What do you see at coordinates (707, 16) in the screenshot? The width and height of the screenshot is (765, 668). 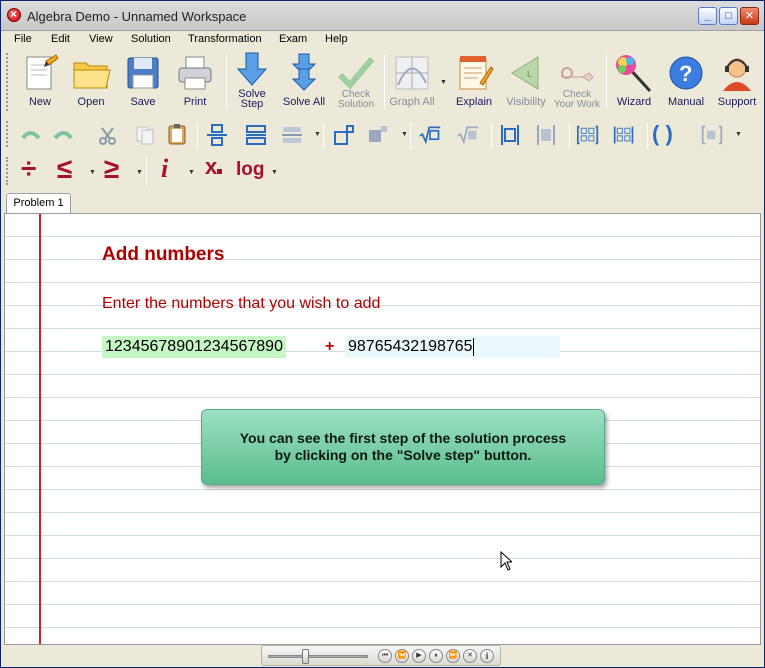 I see `minimize-button: _` at bounding box center [707, 16].